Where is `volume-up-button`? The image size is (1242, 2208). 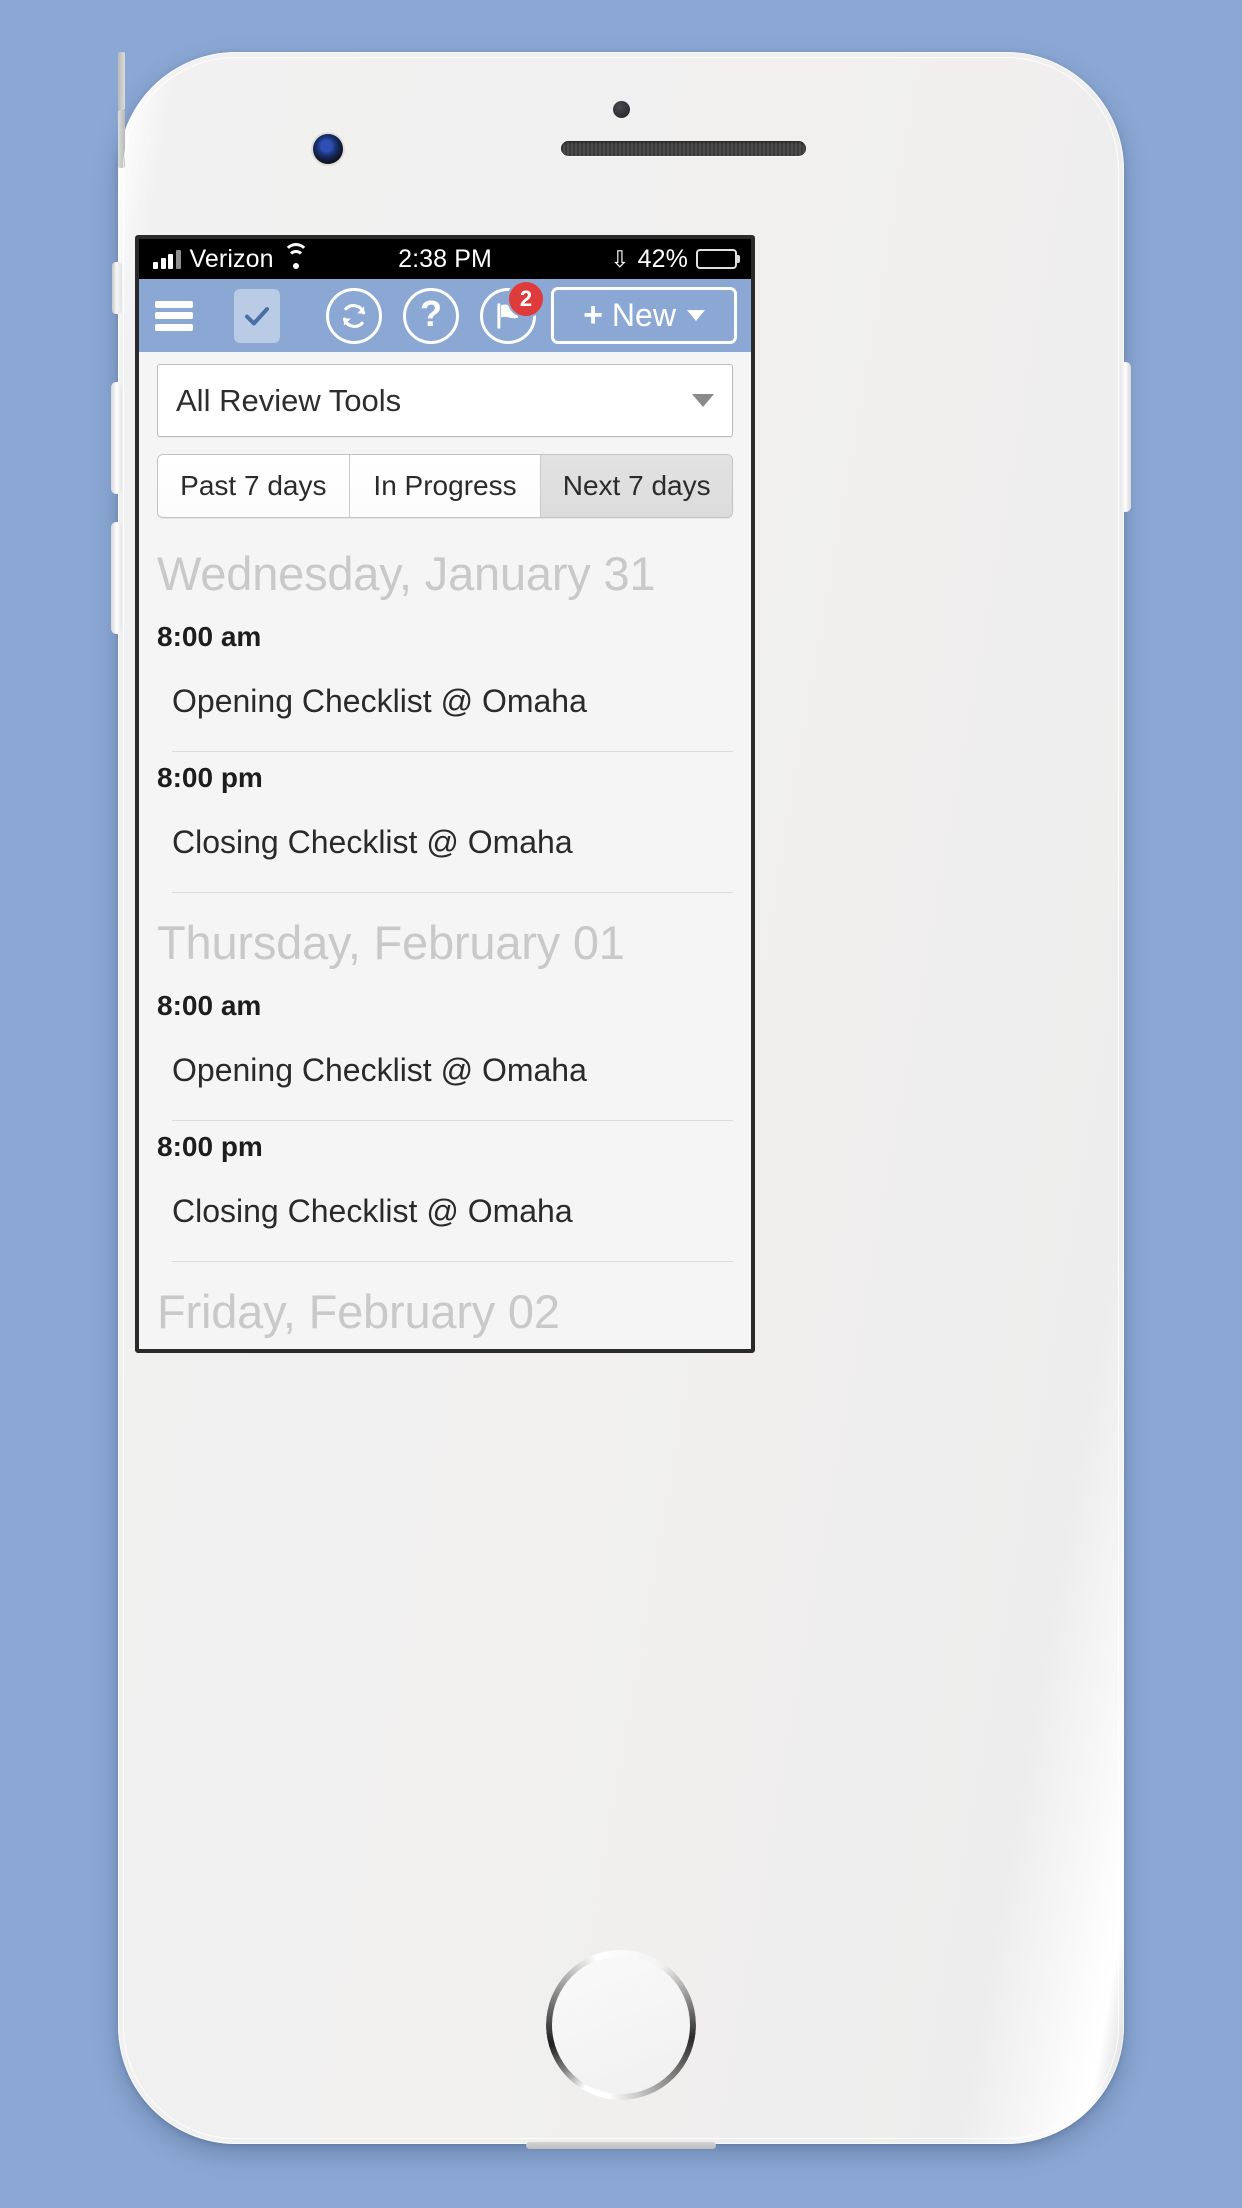 volume-up-button is located at coordinates (116, 438).